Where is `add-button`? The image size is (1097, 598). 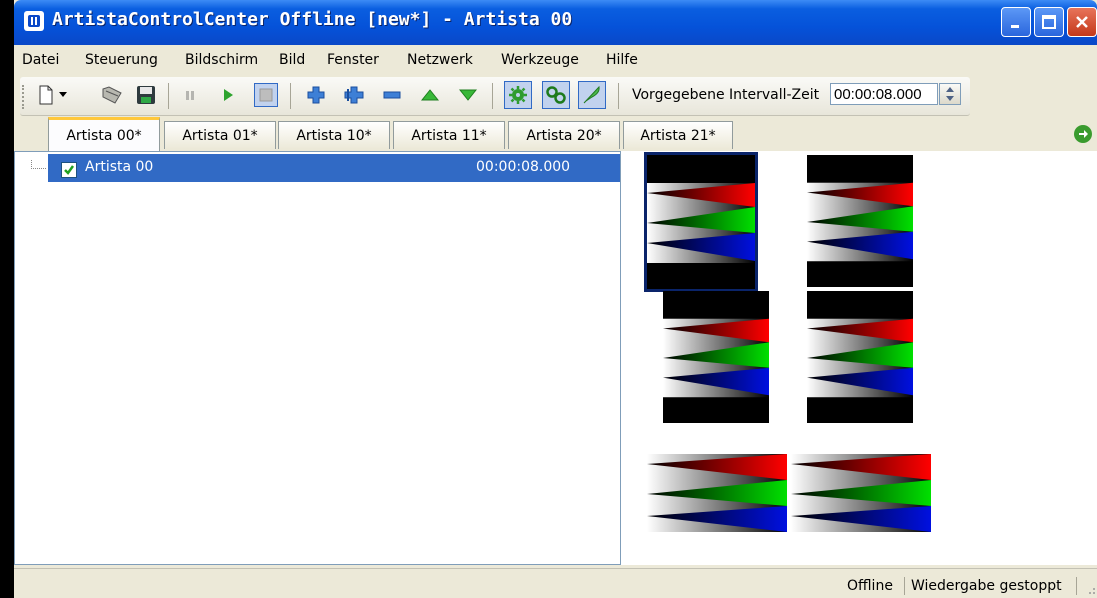 add-button is located at coordinates (316, 95).